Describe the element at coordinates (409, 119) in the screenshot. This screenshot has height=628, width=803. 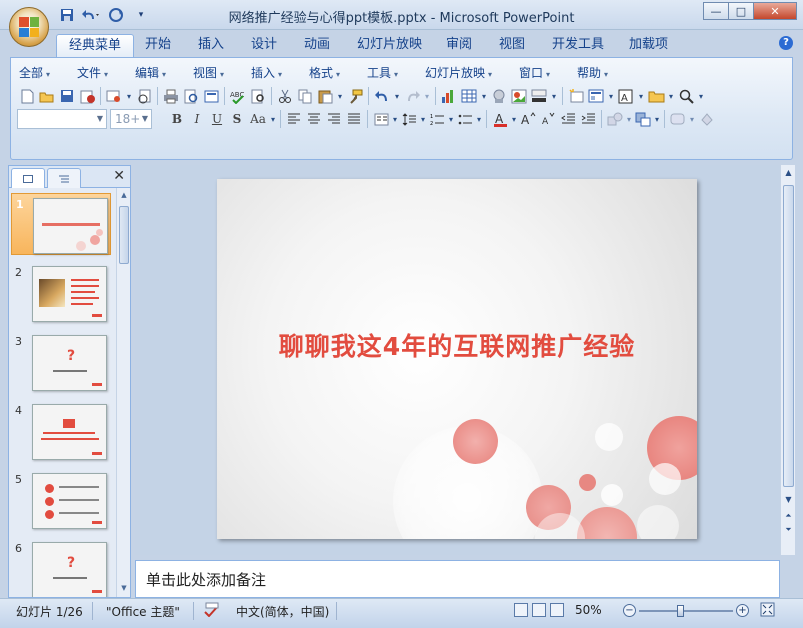
I see `line-spacing-icon` at that location.